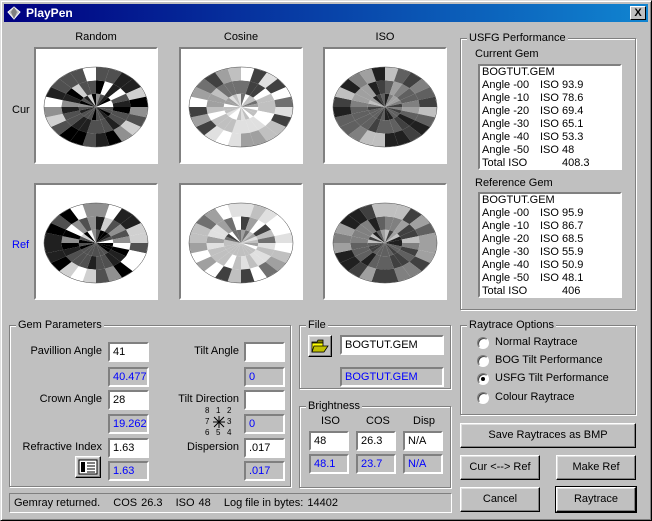 The width and height of the screenshot is (652, 521). I want to click on tilt-angle-input, so click(264, 352).